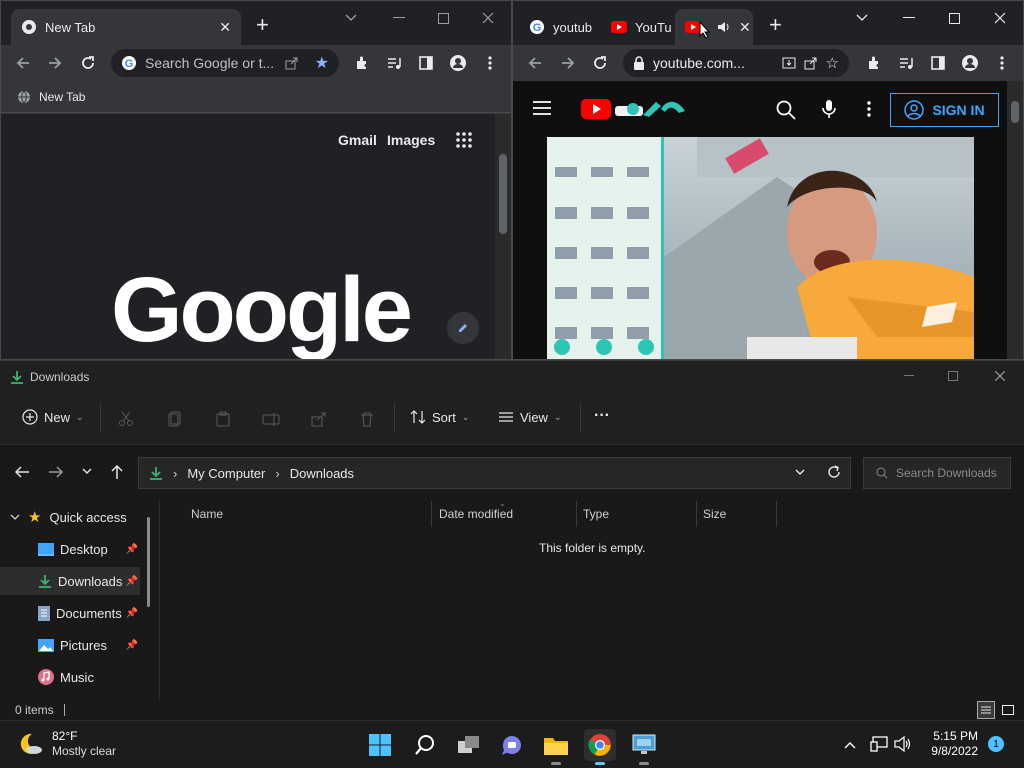 The height and width of the screenshot is (768, 1024). Describe the element at coordinates (271, 419) in the screenshot. I see `rename-icon` at that location.